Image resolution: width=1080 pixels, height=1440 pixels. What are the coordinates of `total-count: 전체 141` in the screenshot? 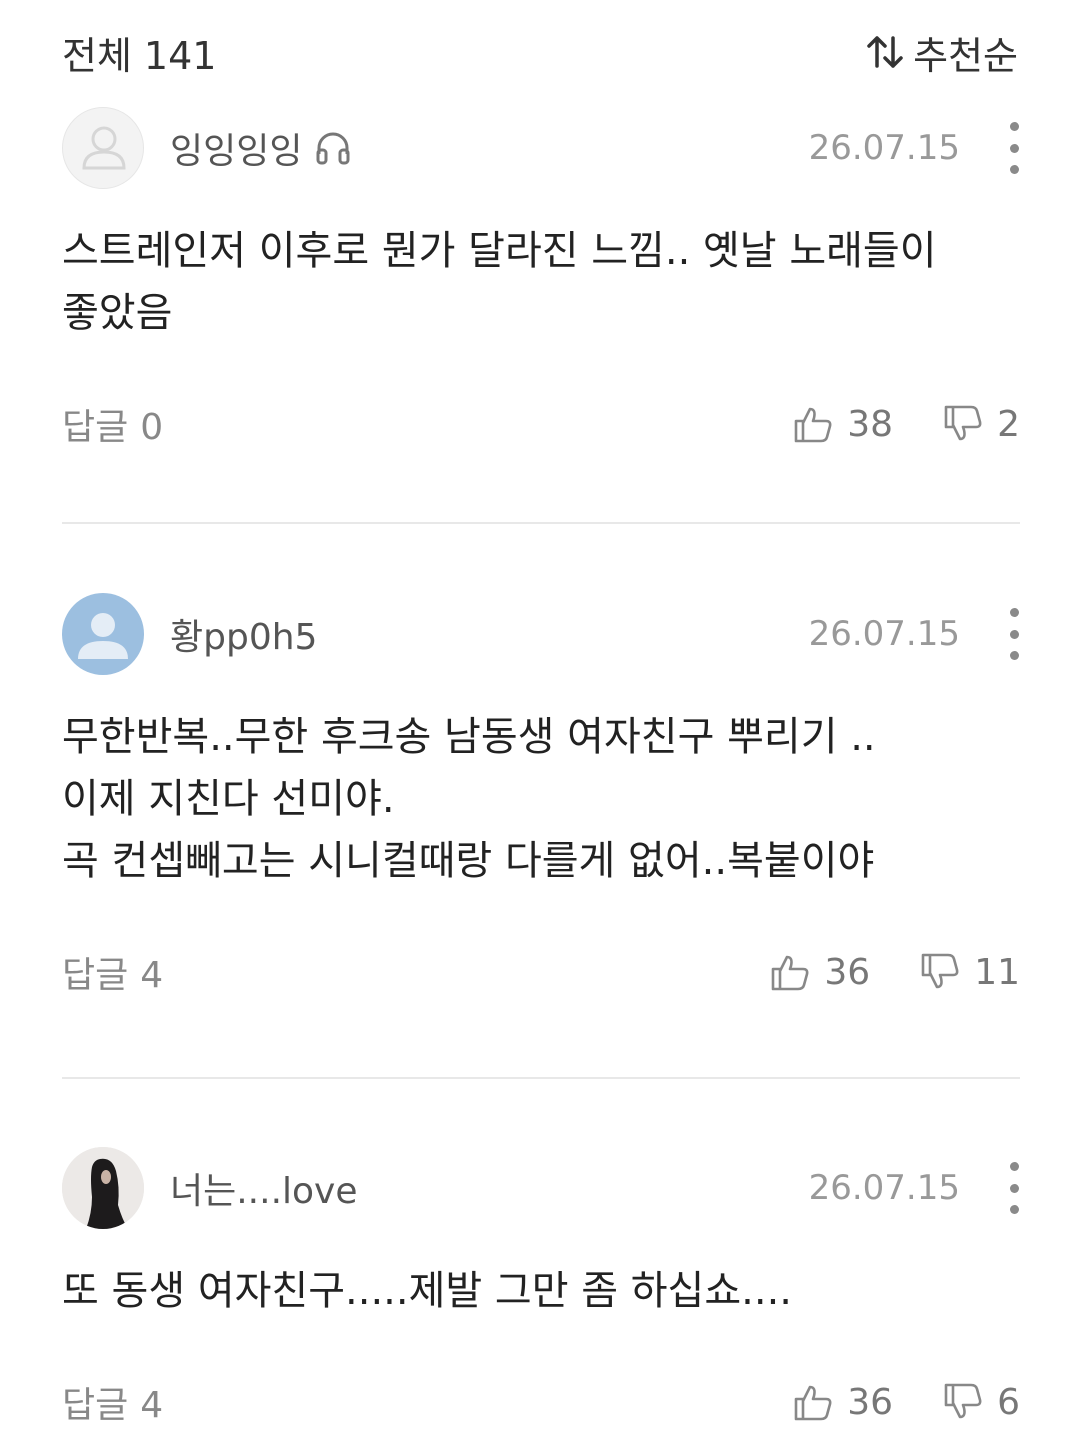 It's located at (139, 52).